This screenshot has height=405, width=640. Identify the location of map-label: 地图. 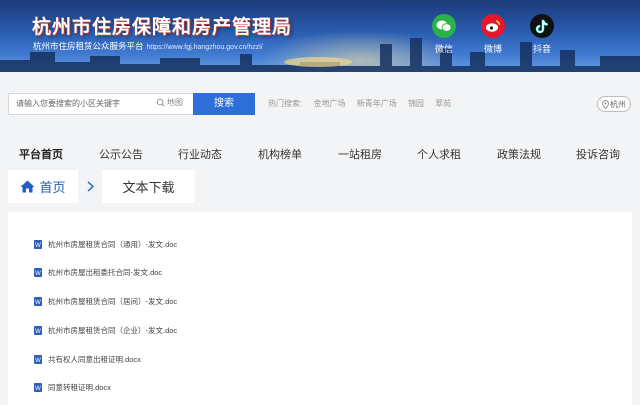
(175, 102).